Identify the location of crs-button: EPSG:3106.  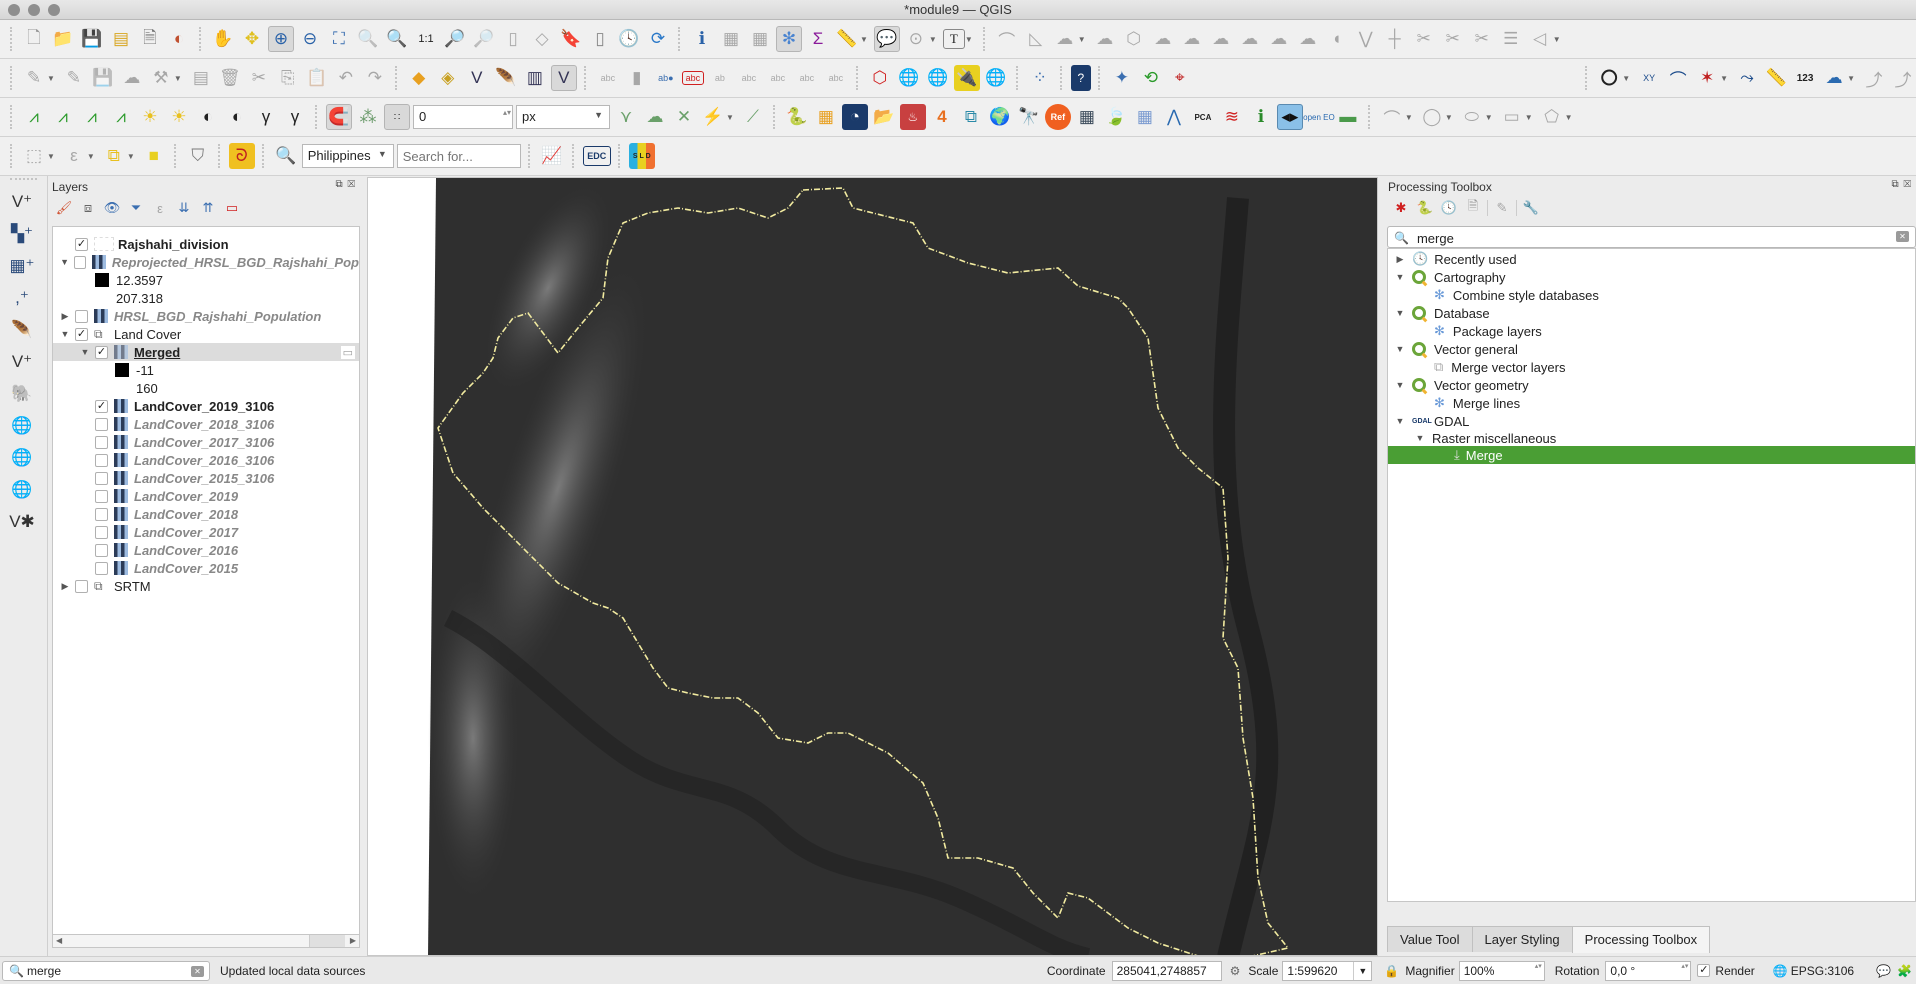
(1822, 971).